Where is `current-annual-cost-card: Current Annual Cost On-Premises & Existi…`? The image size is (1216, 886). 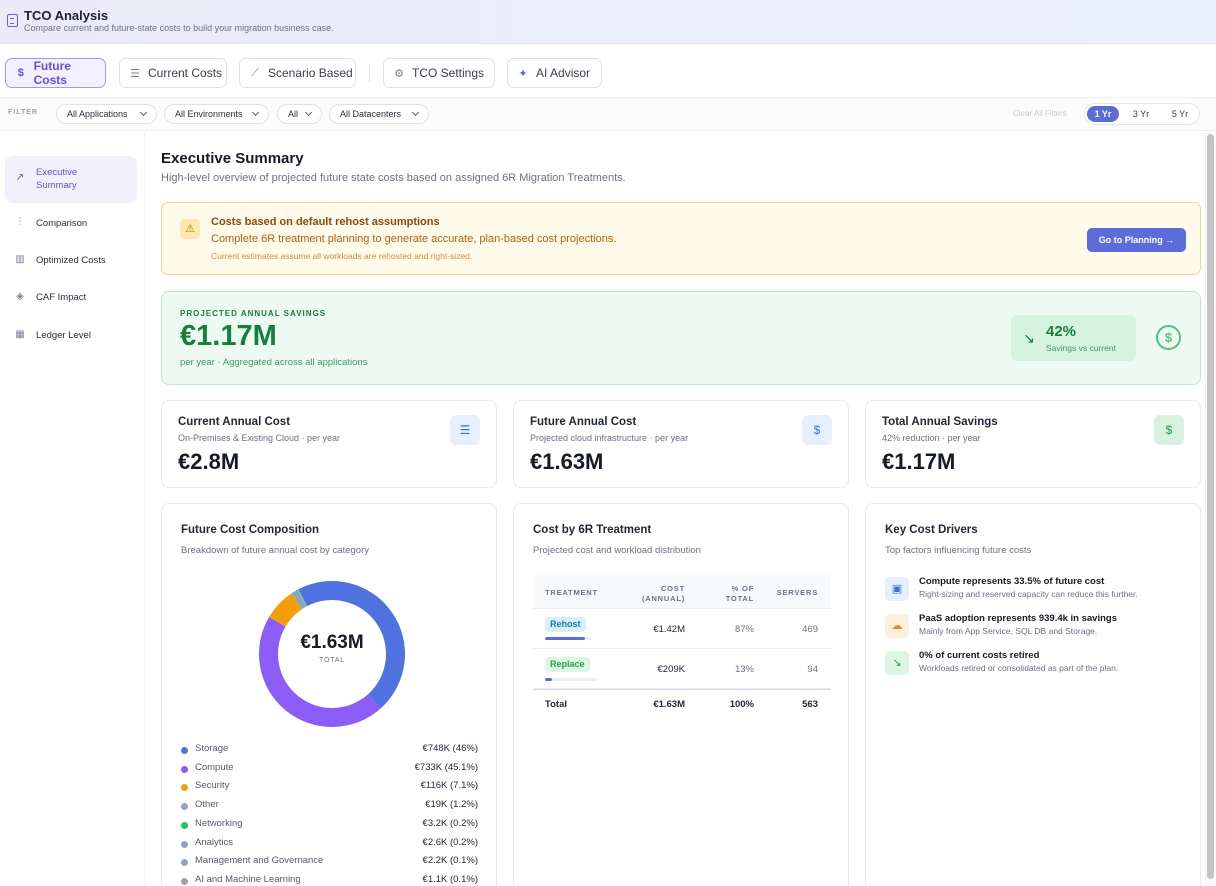 current-annual-cost-card: Current Annual Cost On-Premises & Existi… is located at coordinates (329, 444).